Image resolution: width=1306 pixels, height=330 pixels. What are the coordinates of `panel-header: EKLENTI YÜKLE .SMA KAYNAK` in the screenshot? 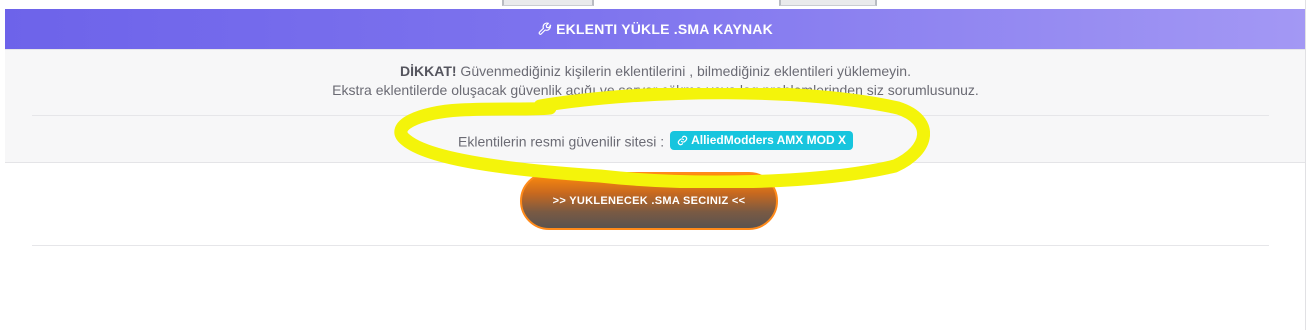 It's located at (655, 29).